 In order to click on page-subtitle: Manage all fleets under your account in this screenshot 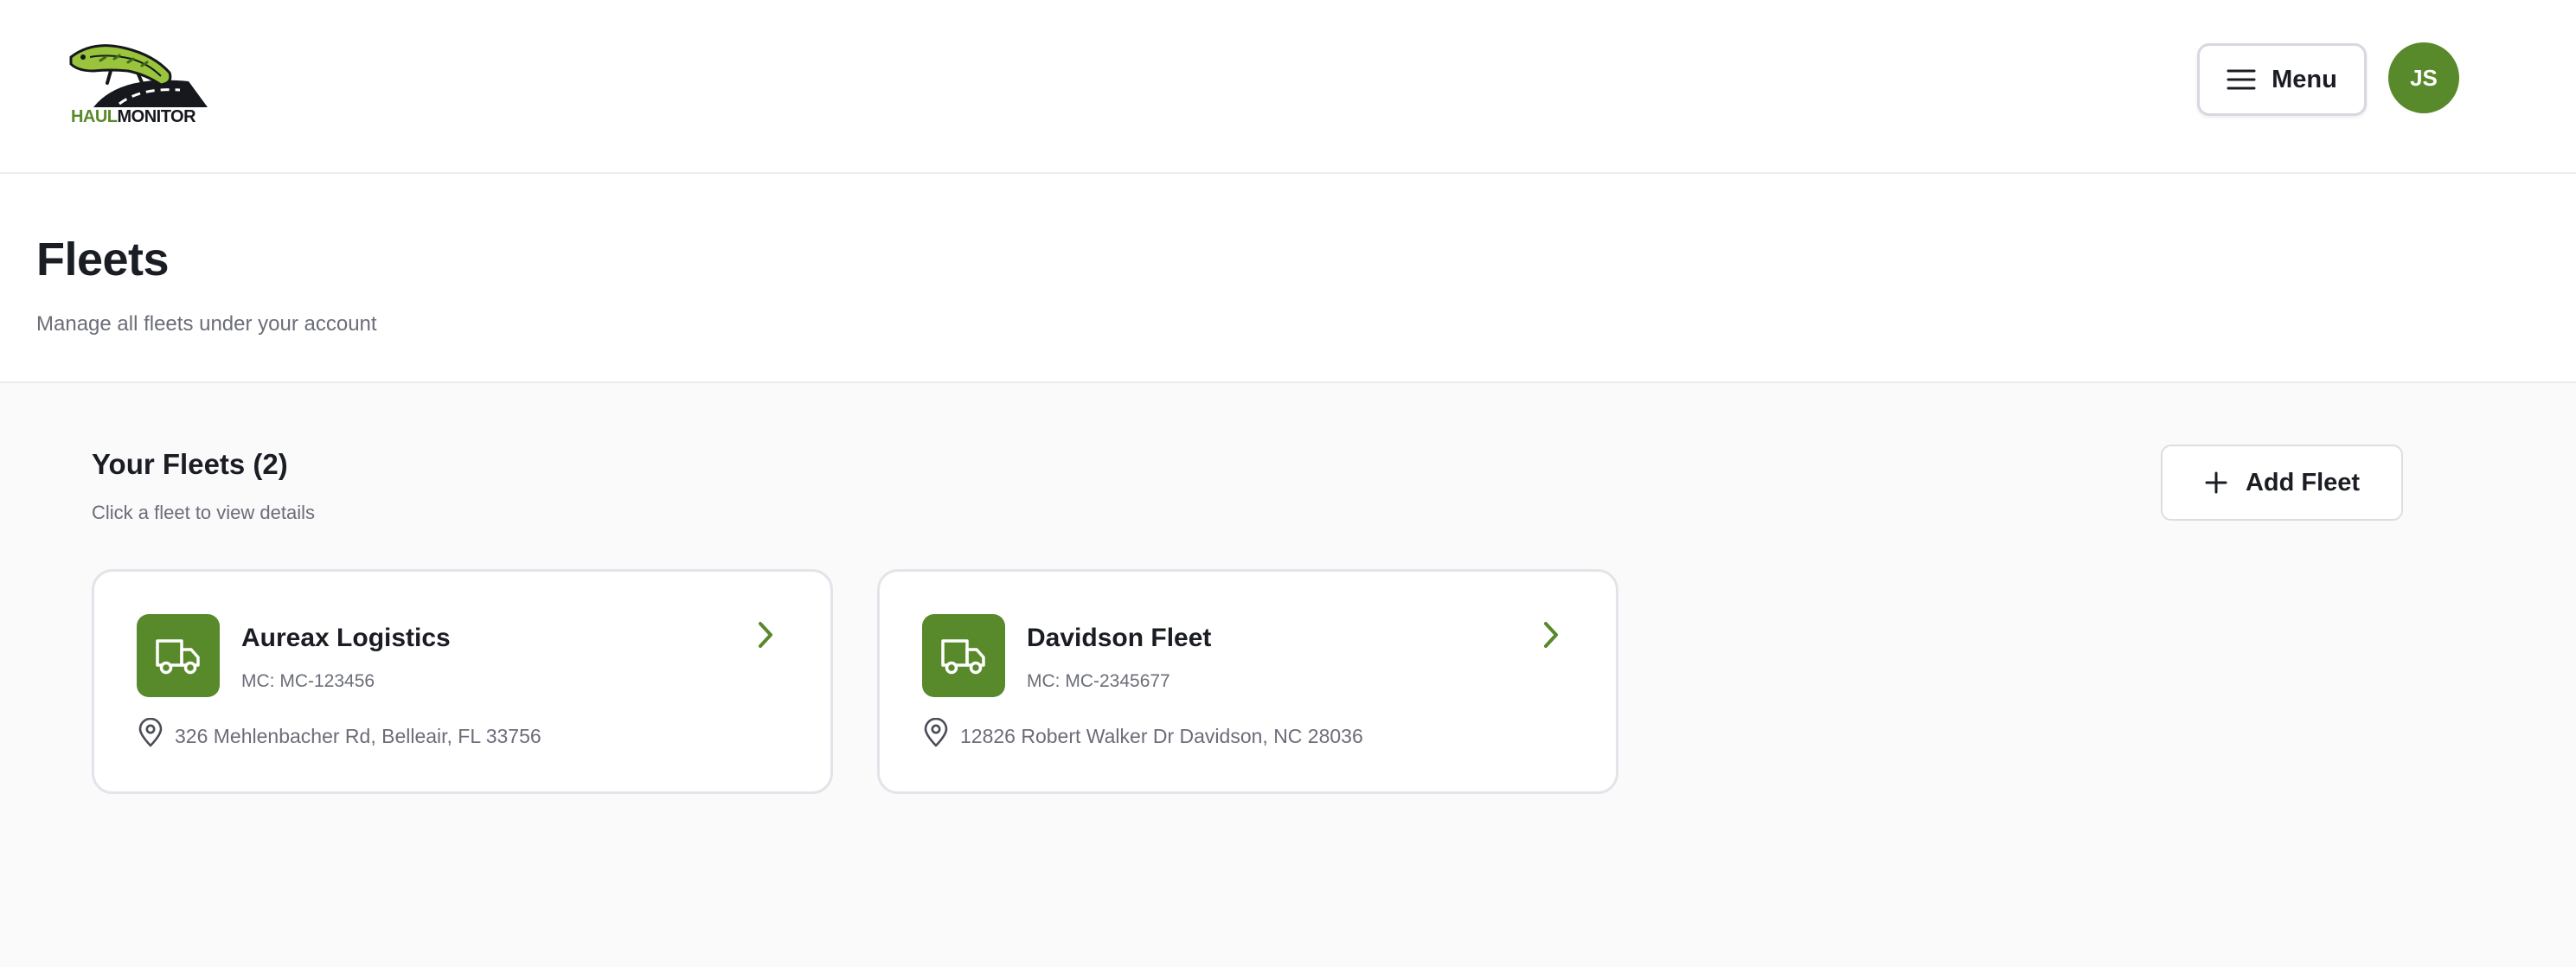, I will do `click(206, 324)`.